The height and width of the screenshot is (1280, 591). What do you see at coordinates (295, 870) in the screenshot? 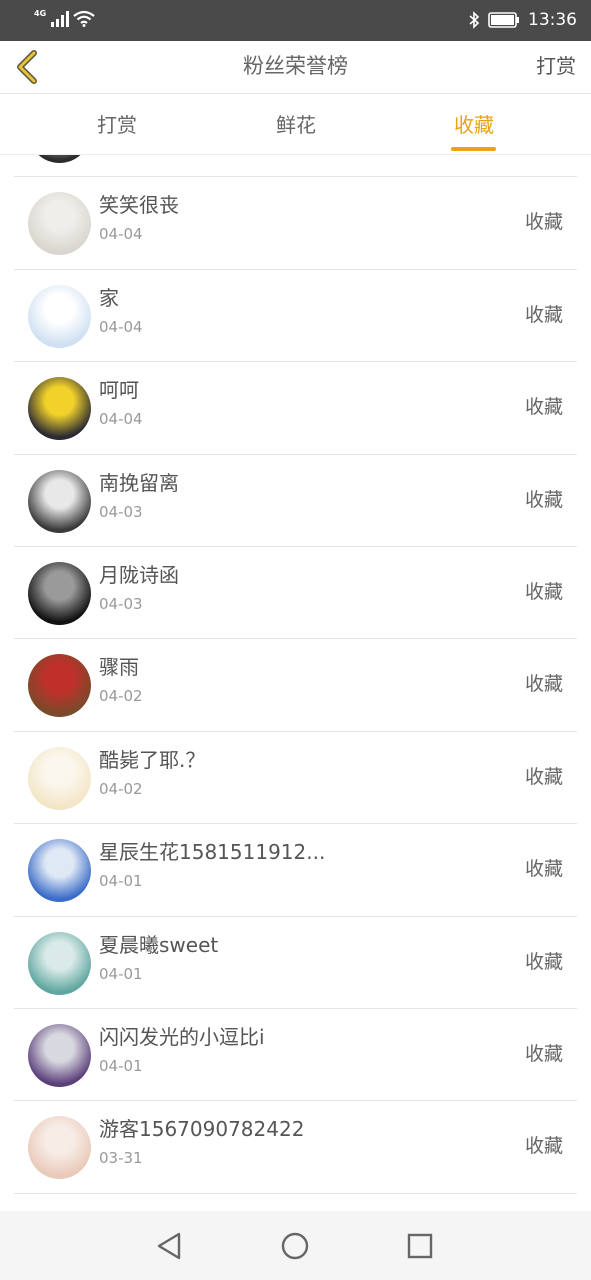
I see `fan-row: 星辰生花1581511912... 04-01 收藏` at bounding box center [295, 870].